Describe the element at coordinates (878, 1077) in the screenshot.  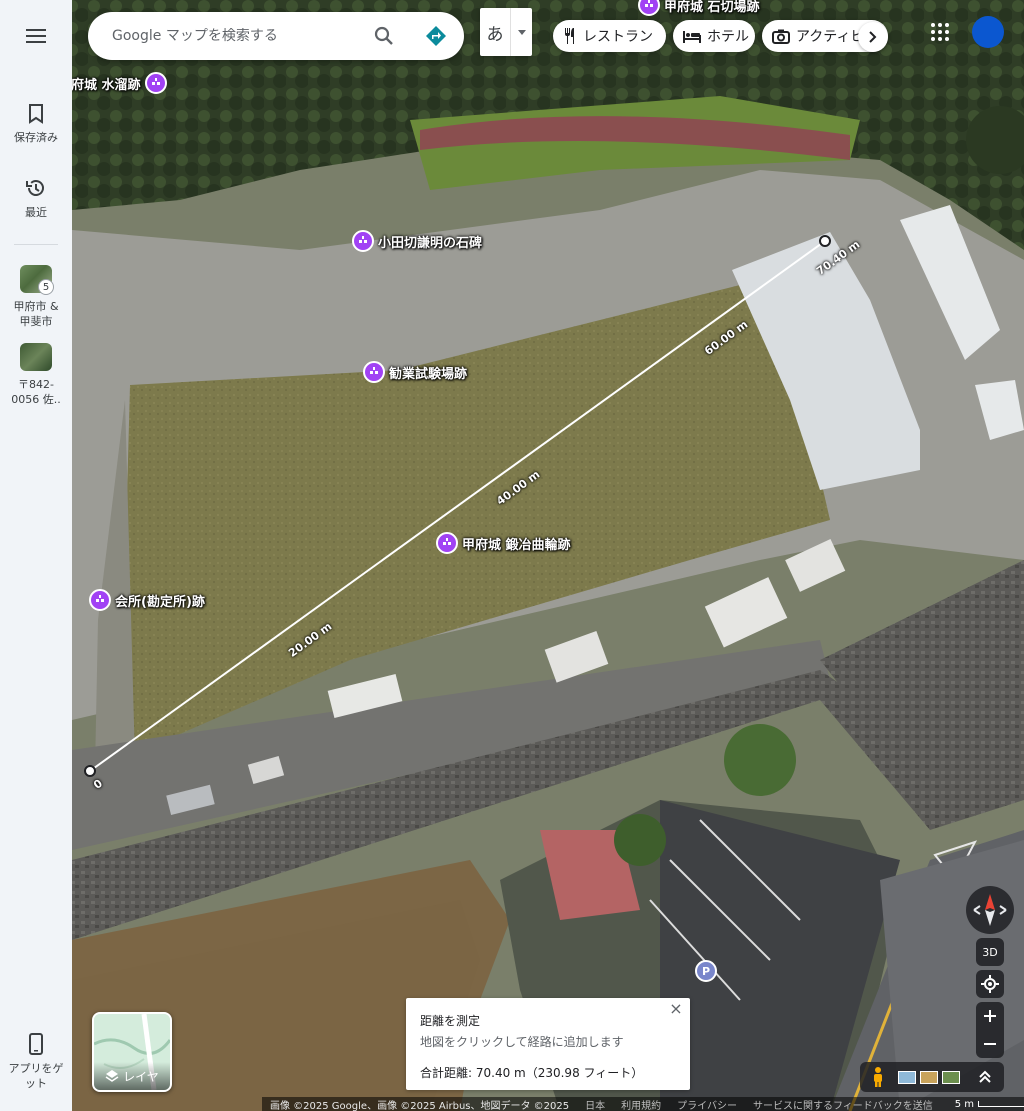
I see `pegman-icon` at that location.